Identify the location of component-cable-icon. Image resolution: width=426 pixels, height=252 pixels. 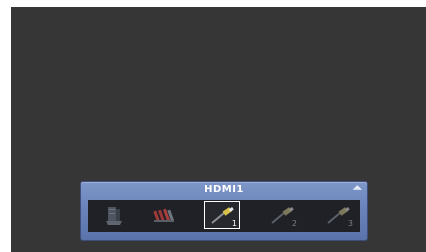
(163, 215).